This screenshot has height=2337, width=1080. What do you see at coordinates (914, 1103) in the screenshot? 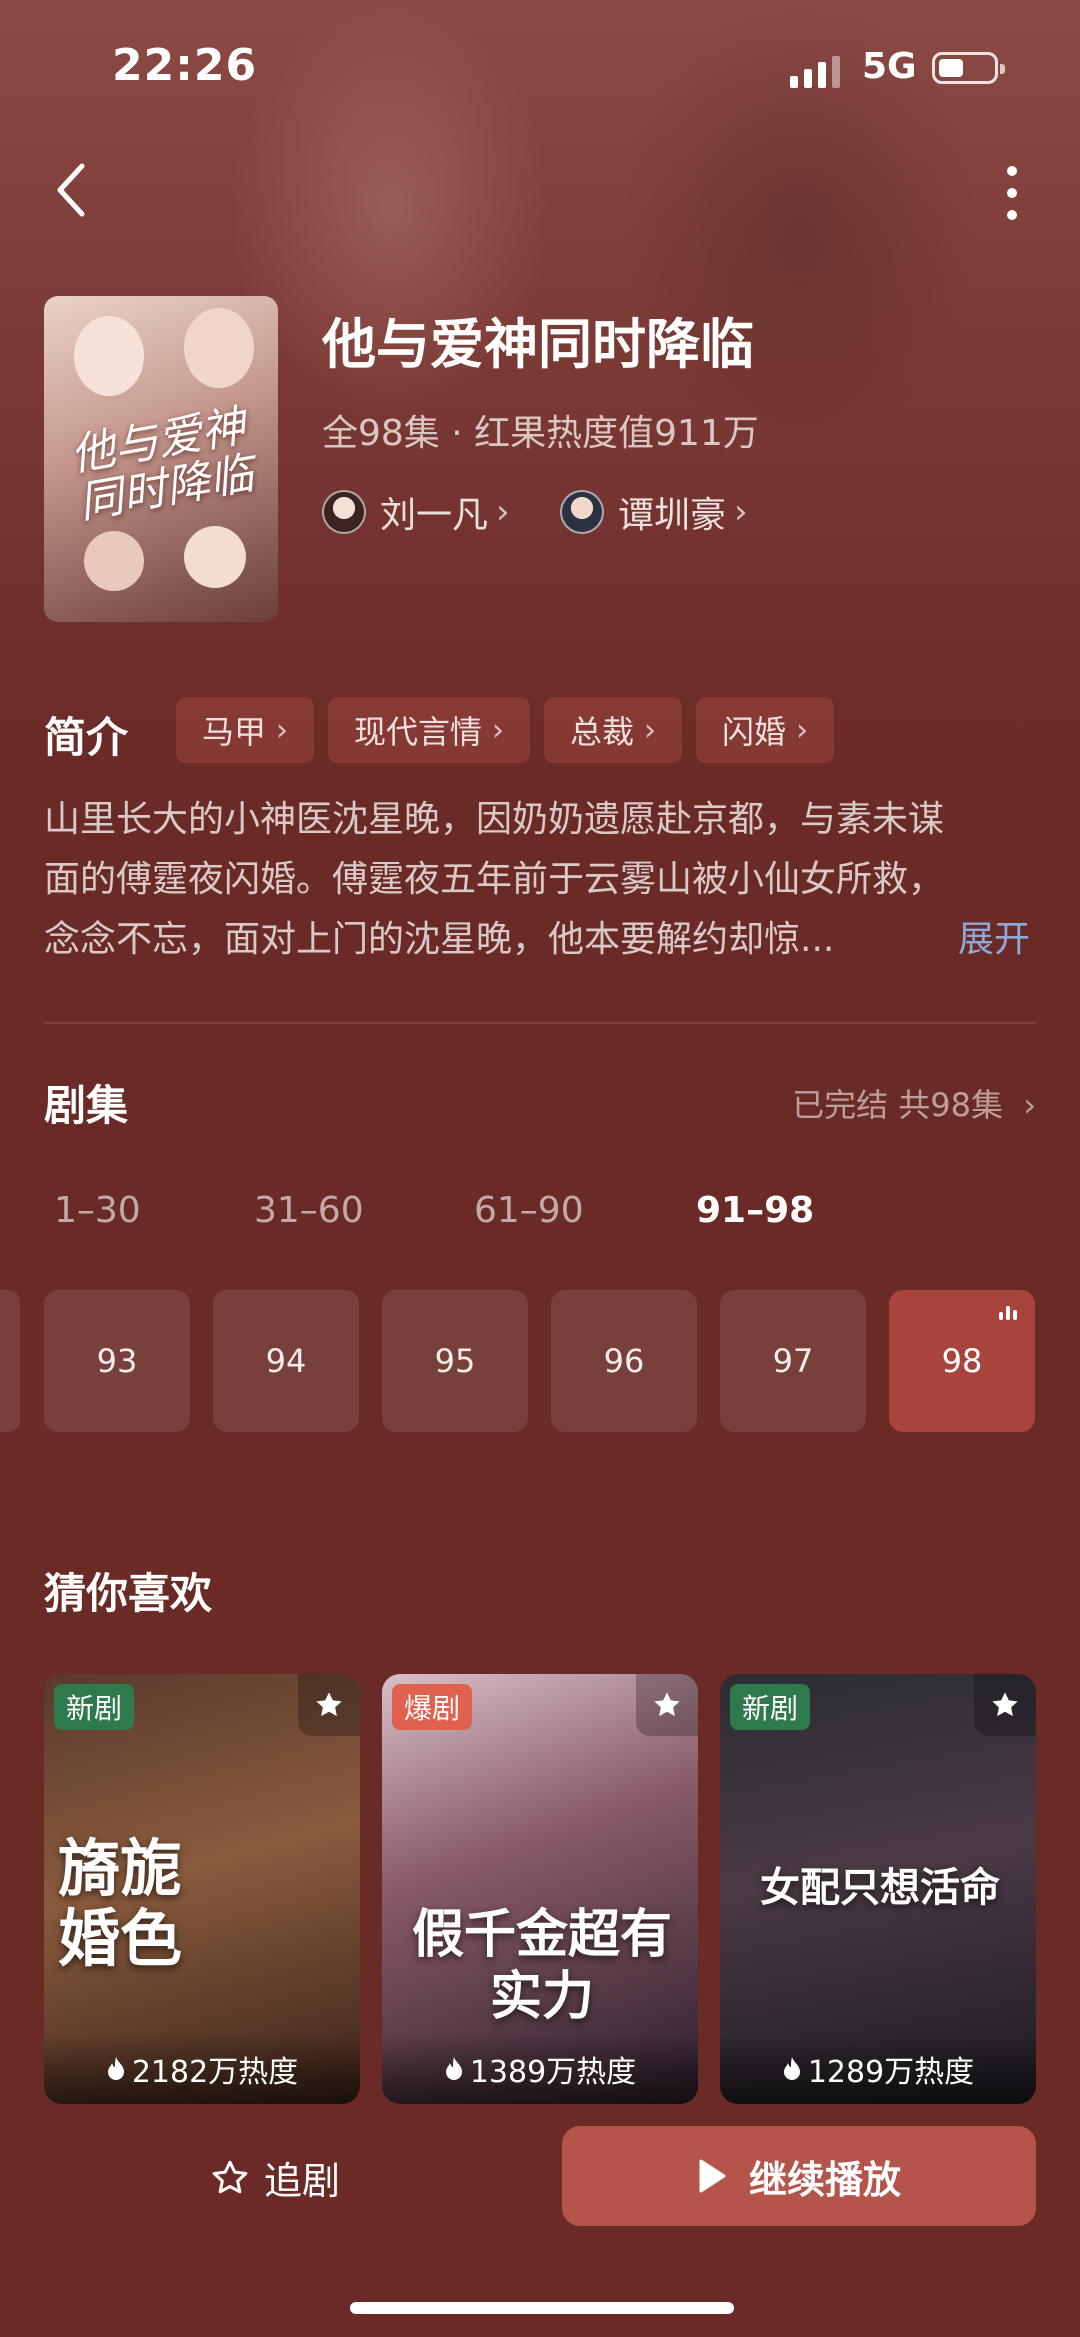
I see `episodes-status-link: 已完结 共98集 ›` at bounding box center [914, 1103].